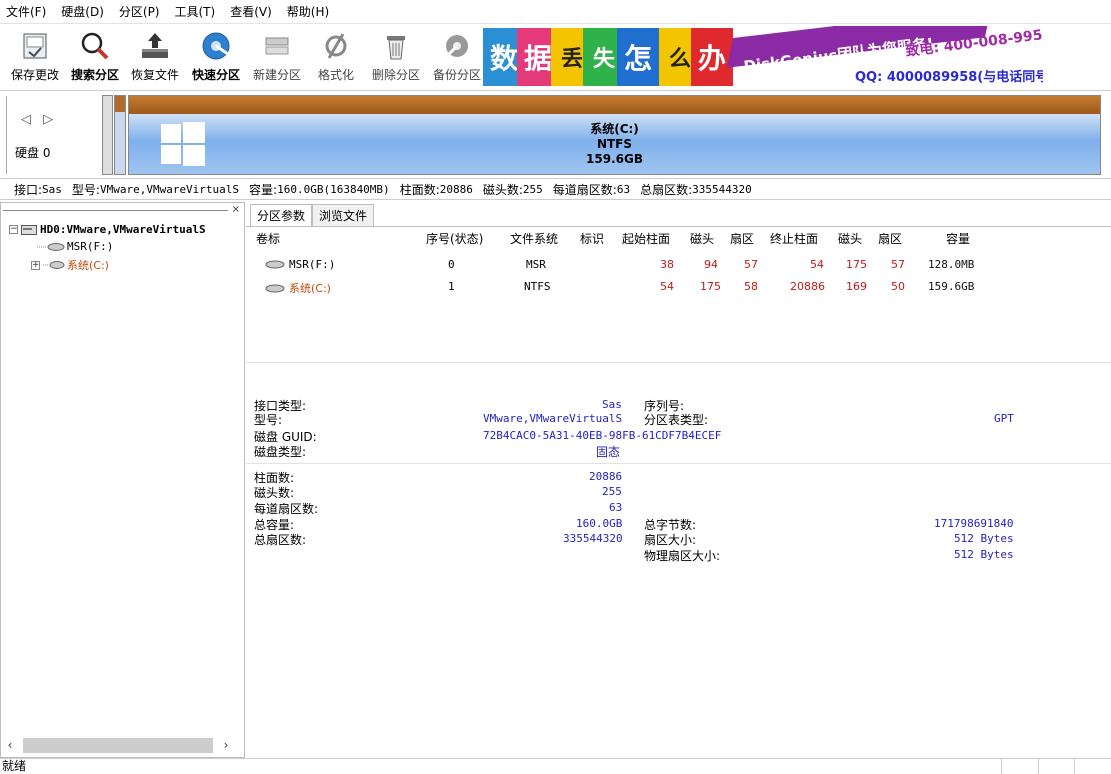 This screenshot has width=1111, height=774. Describe the element at coordinates (1056, 766) in the screenshot. I see `status-cells` at that location.